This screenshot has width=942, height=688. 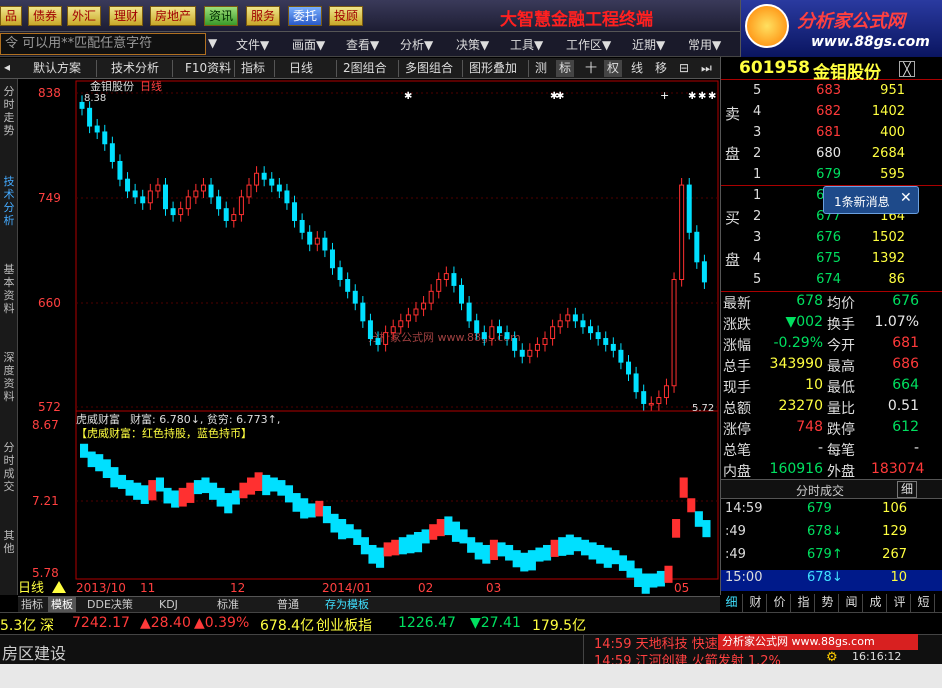 I want to click on nav-item-bonds: 债券, so click(x=45, y=16).